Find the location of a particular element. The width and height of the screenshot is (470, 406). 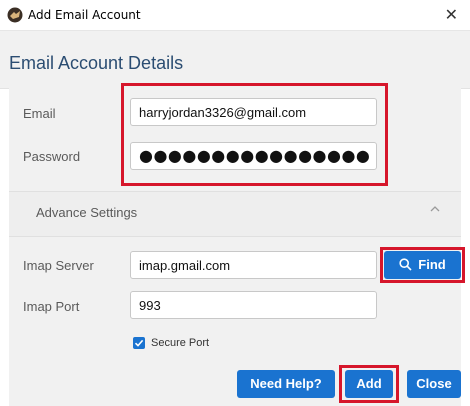

highlight-box-find is located at coordinates (422, 265).